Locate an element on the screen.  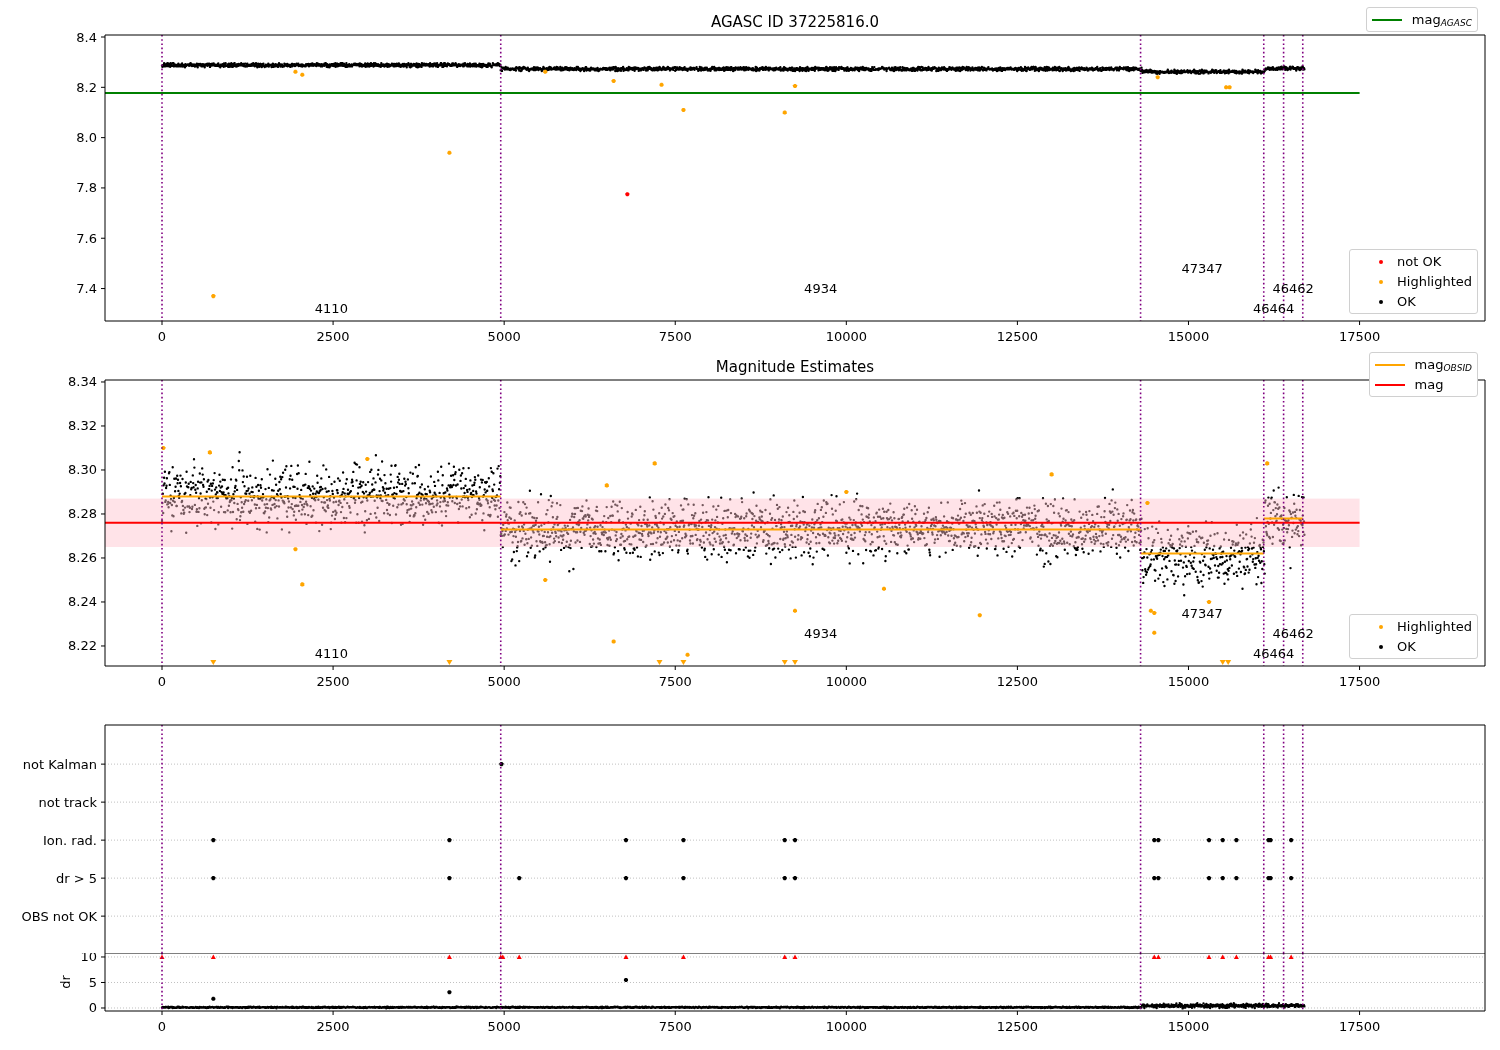
tick-label: 8.22 is located at coordinates (82, 646).